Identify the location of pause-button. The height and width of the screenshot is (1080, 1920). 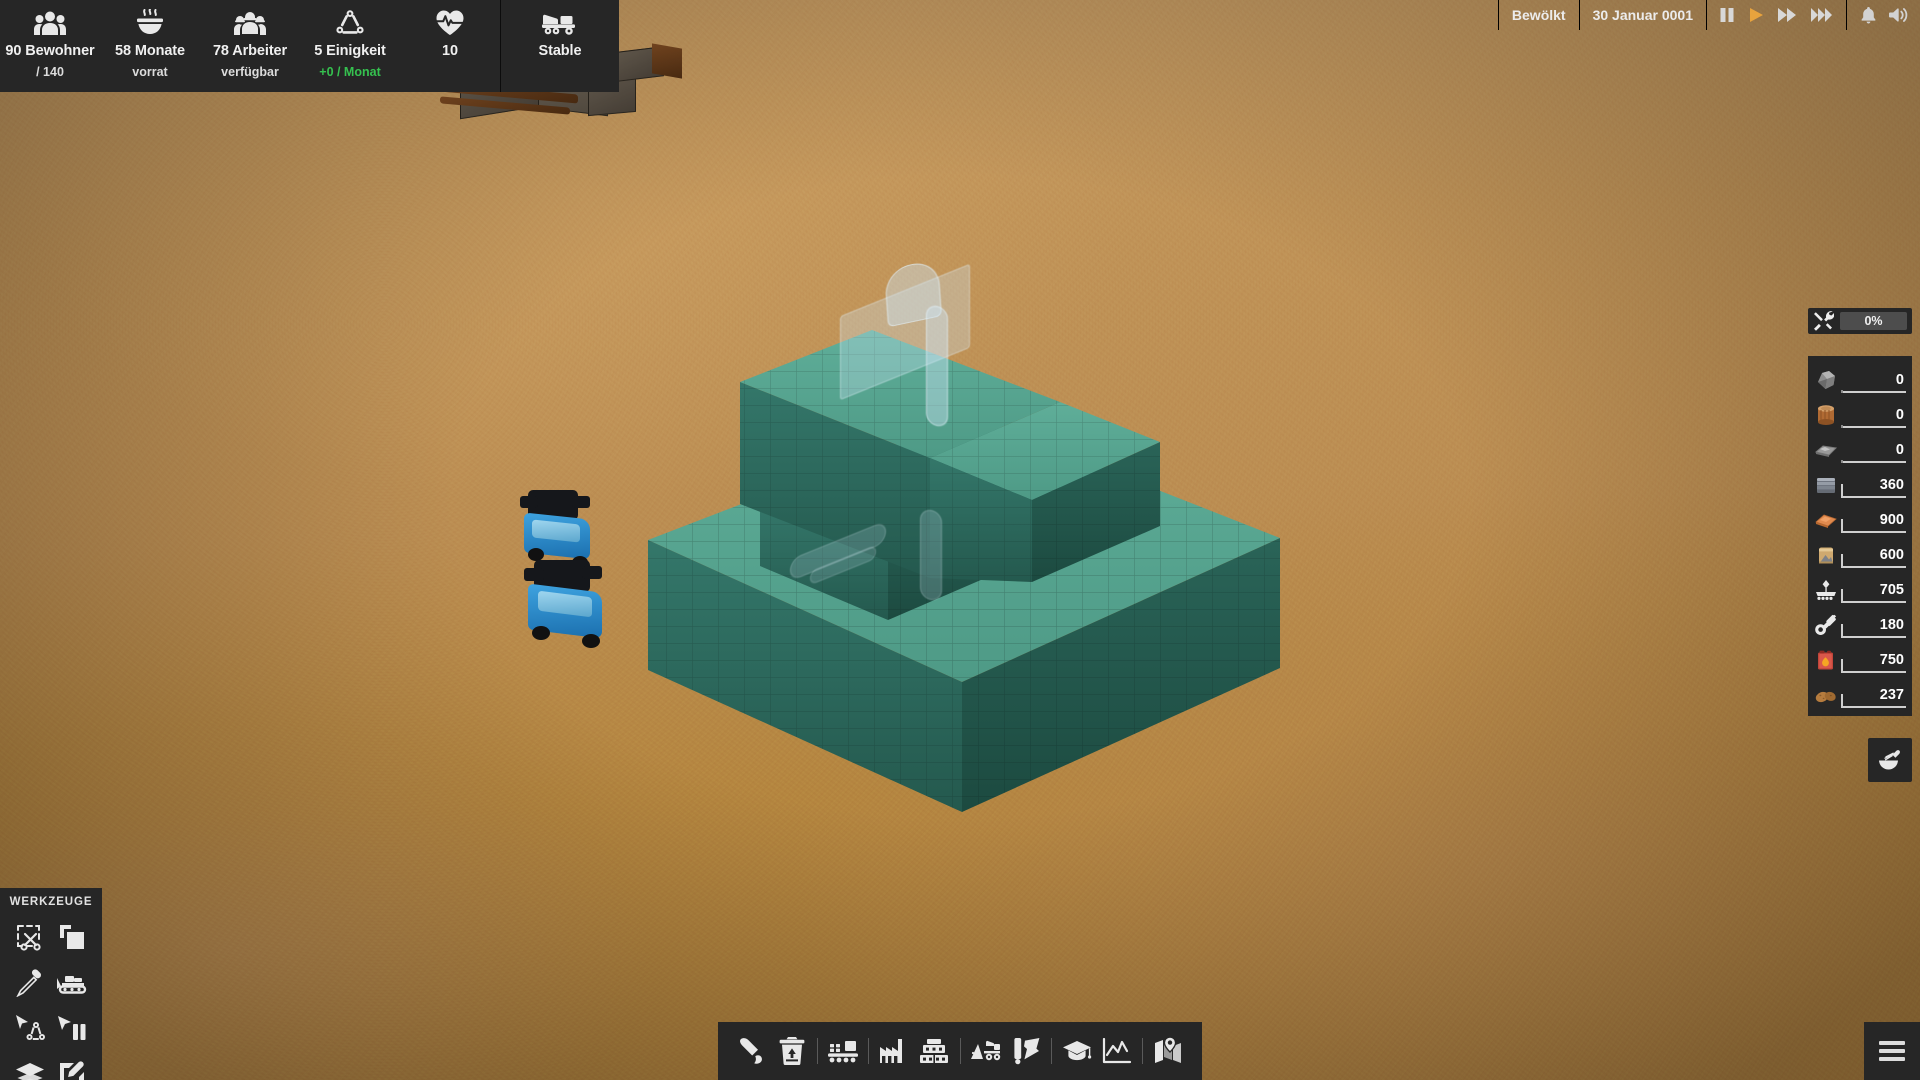
(1727, 15).